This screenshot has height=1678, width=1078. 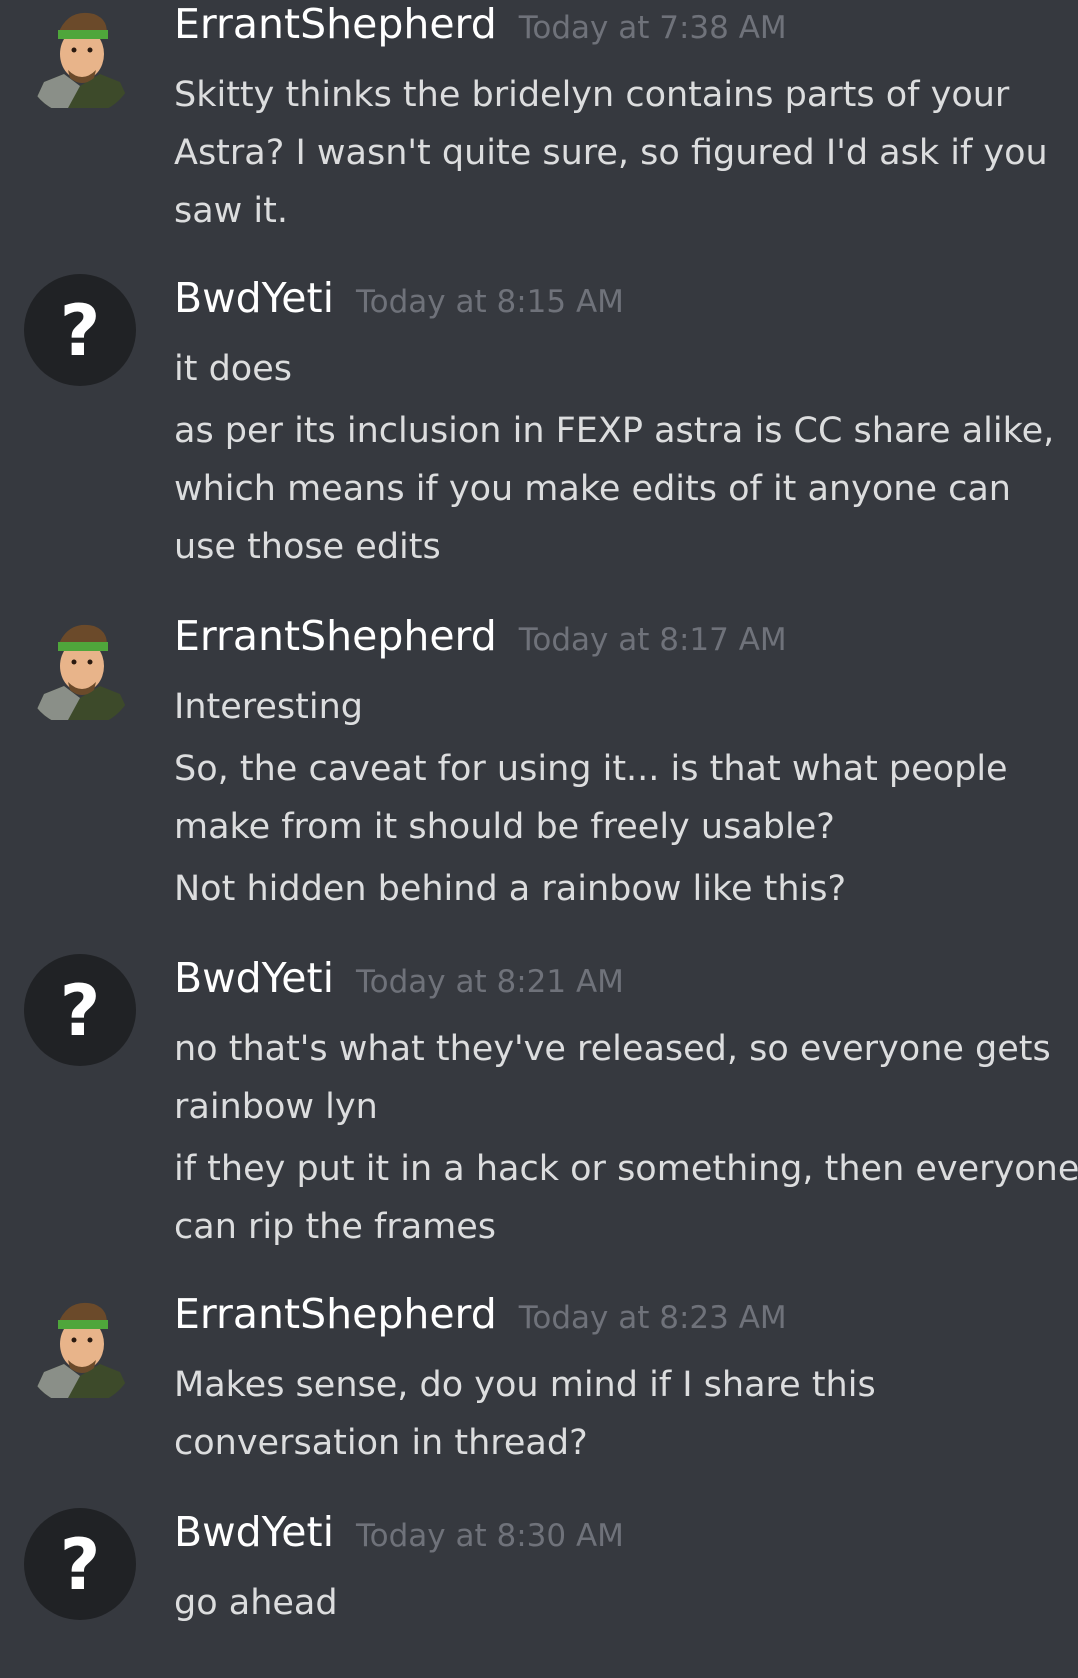 What do you see at coordinates (381, 1443) in the screenshot?
I see `message-line: conversation in thread?` at bounding box center [381, 1443].